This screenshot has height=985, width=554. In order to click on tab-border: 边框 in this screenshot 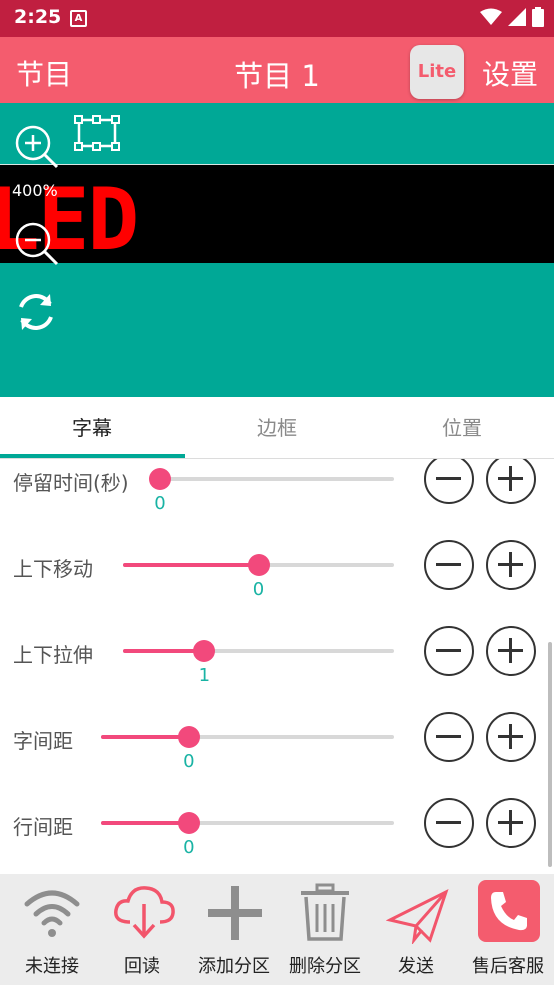, I will do `click(277, 428)`.